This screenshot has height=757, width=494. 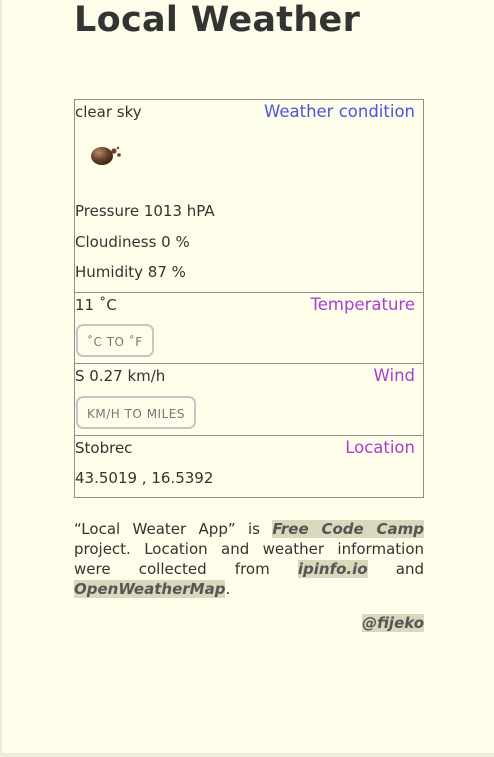 What do you see at coordinates (1, 378) in the screenshot?
I see `page-left-border` at bounding box center [1, 378].